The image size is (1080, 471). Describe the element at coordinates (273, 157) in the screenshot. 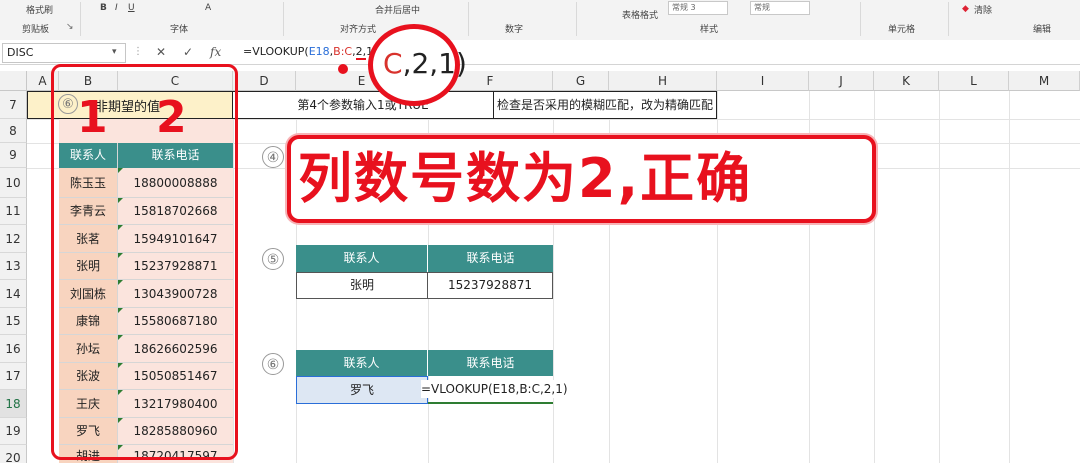

I see `step-4-marker: ④` at that location.